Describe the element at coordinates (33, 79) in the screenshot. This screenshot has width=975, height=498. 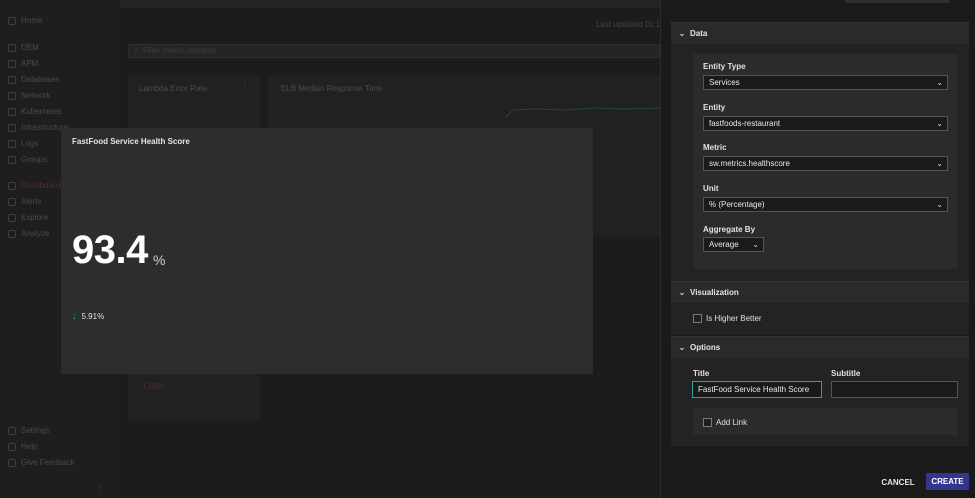
I see `sidebar-item-databases: Databases` at that location.